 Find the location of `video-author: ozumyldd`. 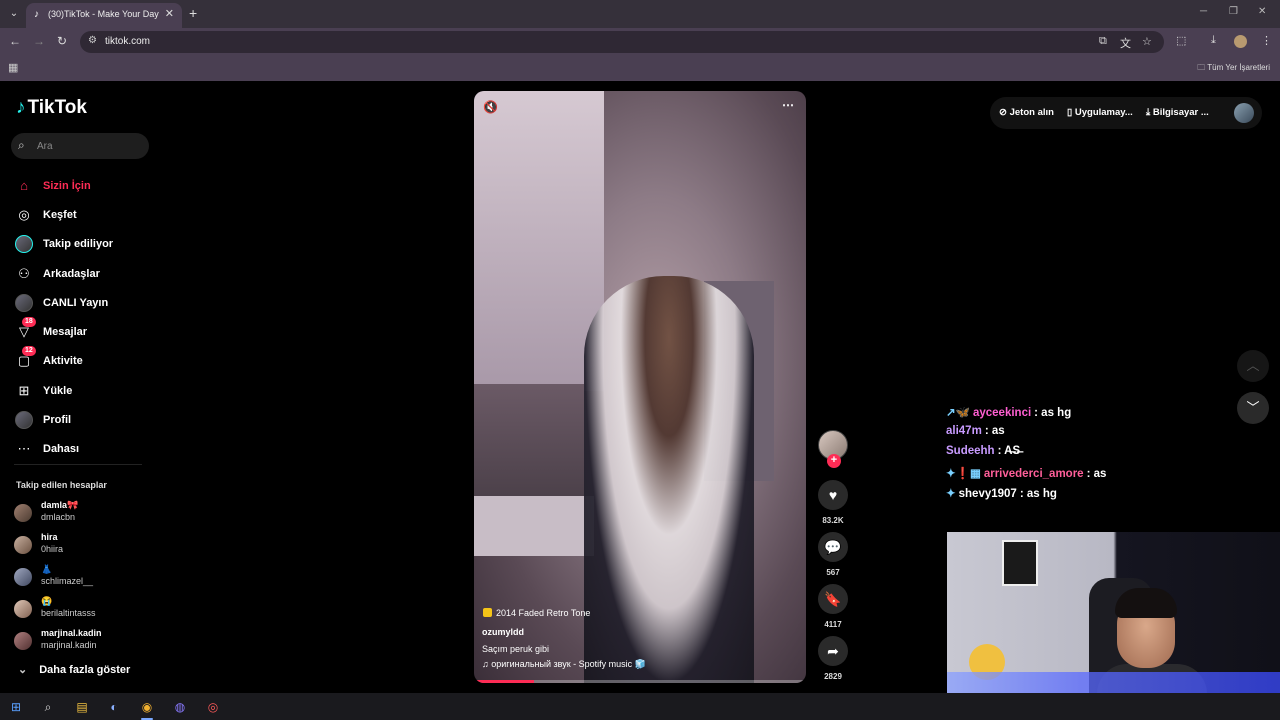

video-author: ozumyldd is located at coordinates (503, 632).